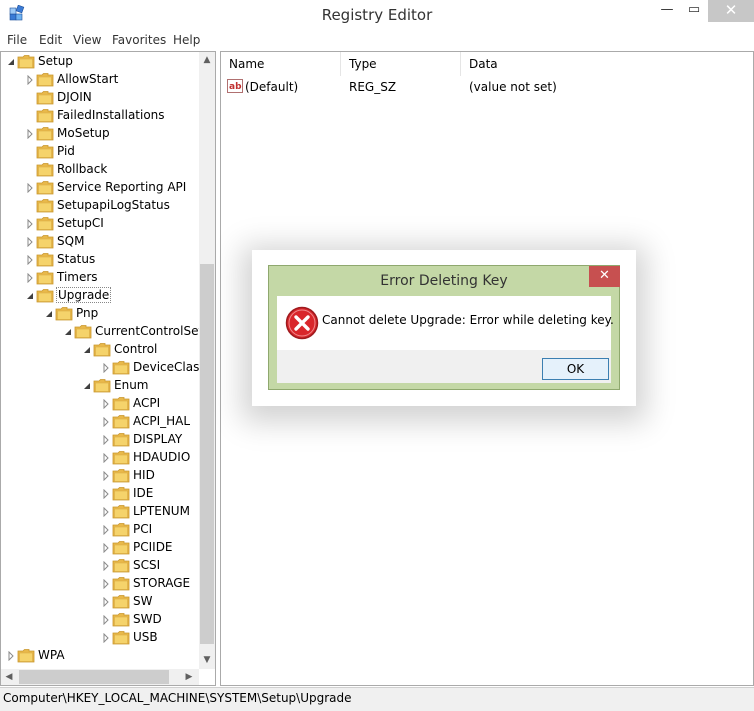  What do you see at coordinates (147, 619) in the screenshot?
I see `tree-item-label: SWD` at bounding box center [147, 619].